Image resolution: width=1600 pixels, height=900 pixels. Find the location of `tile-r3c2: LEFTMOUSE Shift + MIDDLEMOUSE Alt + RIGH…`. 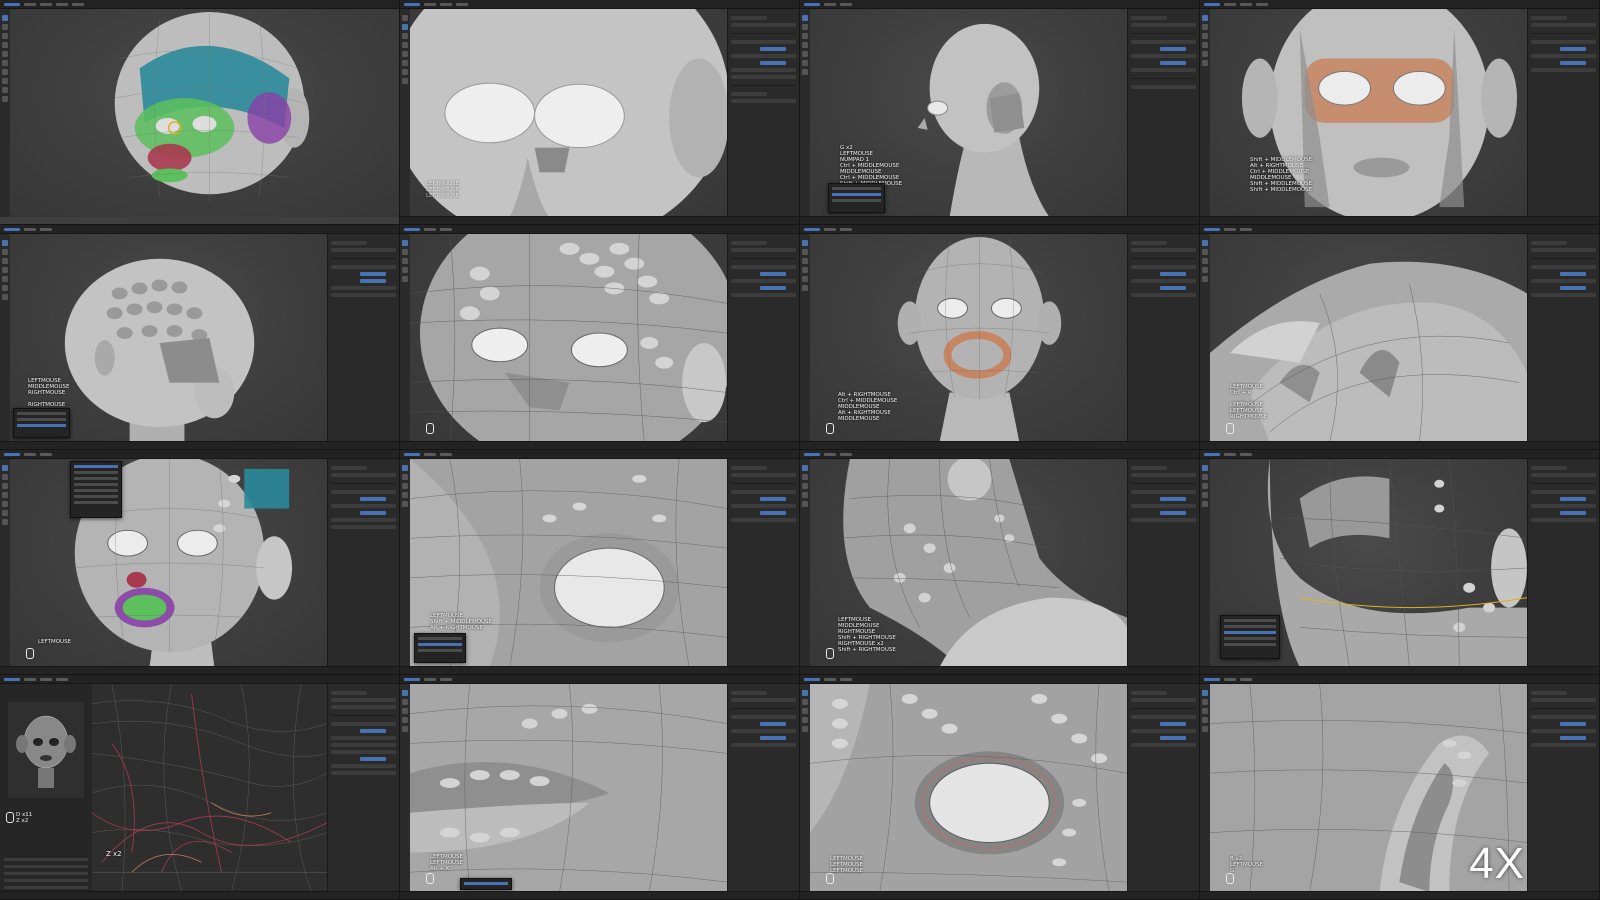

tile-r3c2: LEFTMOUSE Shift + MIDDLEMOUSE Alt + RIGH… is located at coordinates (600, 562).